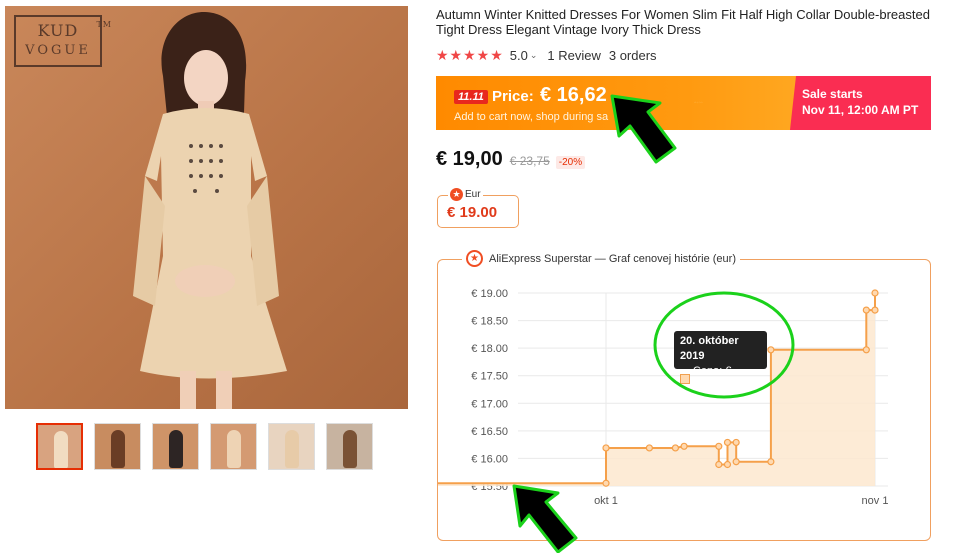 The image size is (955, 553). What do you see at coordinates (489, 404) in the screenshot?
I see `y-tick-label: € 17.00` at bounding box center [489, 404].